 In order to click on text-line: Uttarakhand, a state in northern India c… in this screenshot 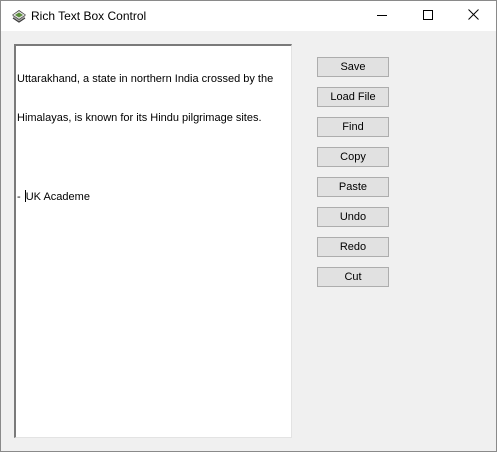, I will do `click(145, 79)`.